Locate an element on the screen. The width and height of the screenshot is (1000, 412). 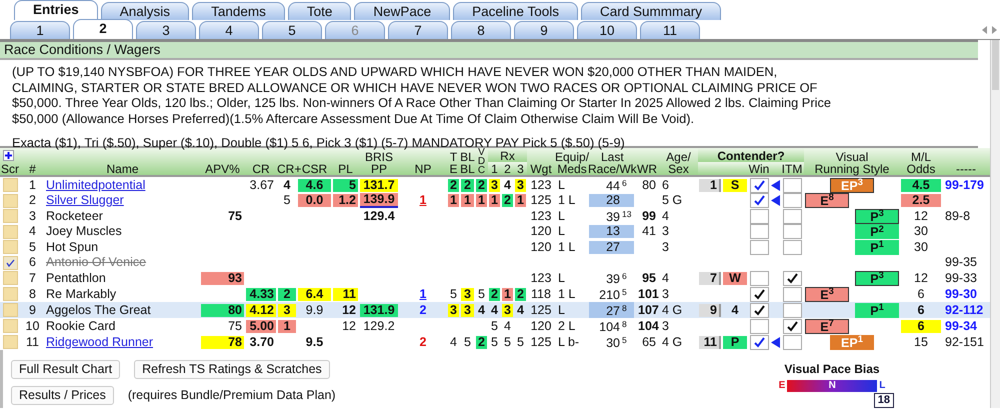
race-tab: 2 is located at coordinates (103, 29).